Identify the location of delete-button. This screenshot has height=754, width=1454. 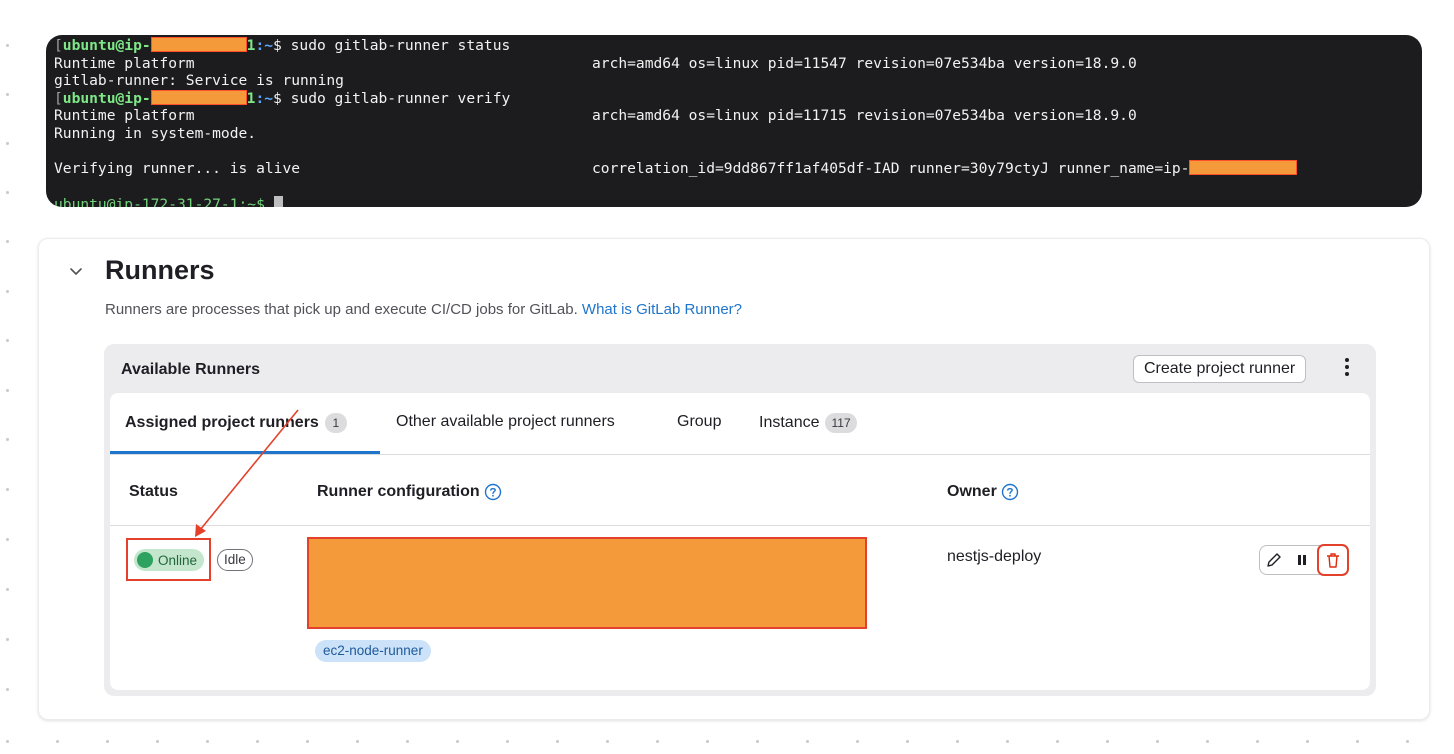
(1332, 560).